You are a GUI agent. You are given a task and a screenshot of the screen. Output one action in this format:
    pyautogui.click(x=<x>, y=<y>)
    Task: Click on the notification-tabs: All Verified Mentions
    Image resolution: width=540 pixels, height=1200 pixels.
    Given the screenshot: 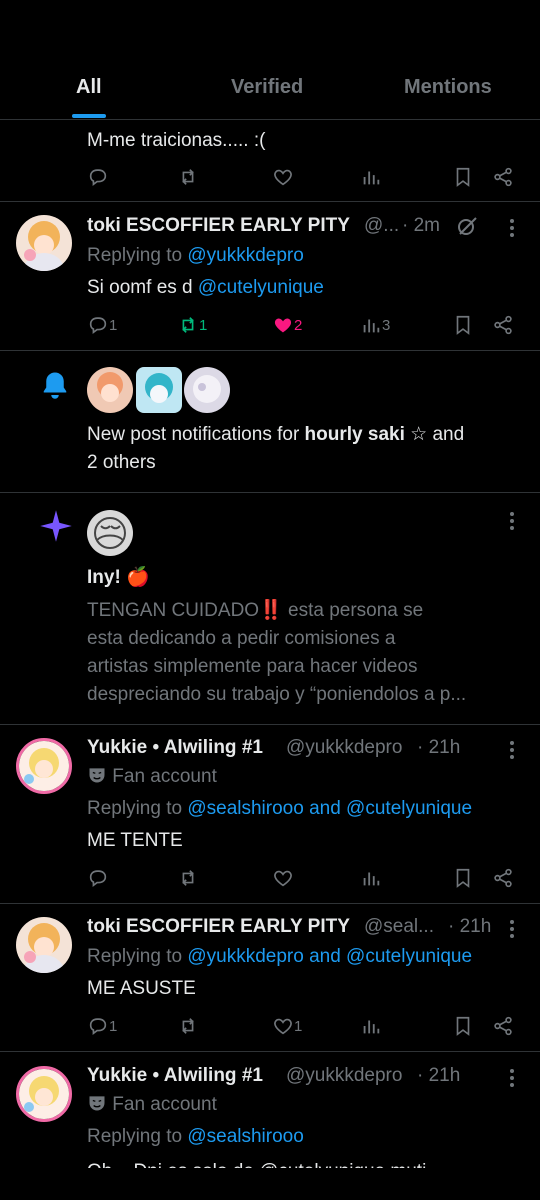 What is the action you would take?
    pyautogui.click(x=270, y=60)
    